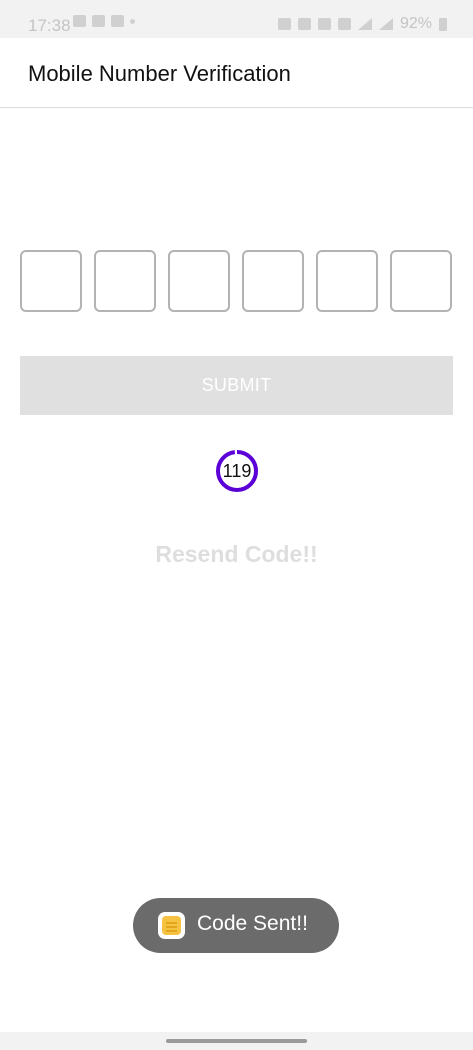 This screenshot has width=473, height=1050. Describe the element at coordinates (98, 21) in the screenshot. I see `gallery-icon` at that location.